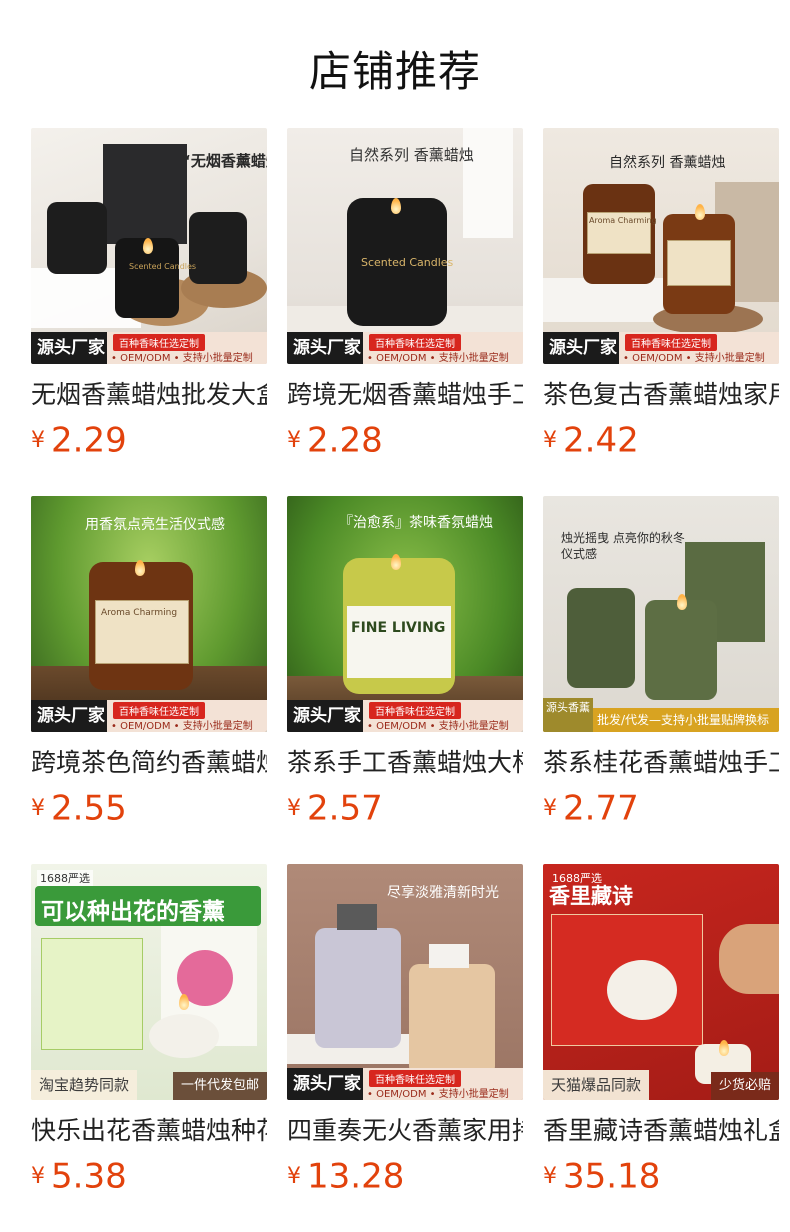  Describe the element at coordinates (84, 1085) in the screenshot. I see `trend-label: 淘宝趋势同款` at that location.